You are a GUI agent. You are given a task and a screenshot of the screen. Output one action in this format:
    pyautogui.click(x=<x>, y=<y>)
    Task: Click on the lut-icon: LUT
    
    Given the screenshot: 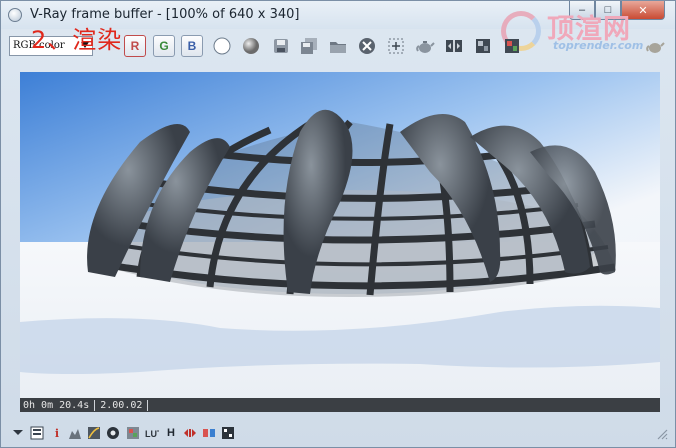 What is the action you would take?
    pyautogui.click(x=152, y=433)
    